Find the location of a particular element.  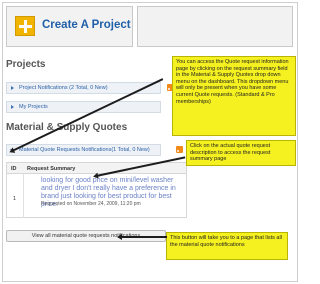

request-date: Requested on November 24, 2009, 11:20 pm is located at coordinates (91, 204).